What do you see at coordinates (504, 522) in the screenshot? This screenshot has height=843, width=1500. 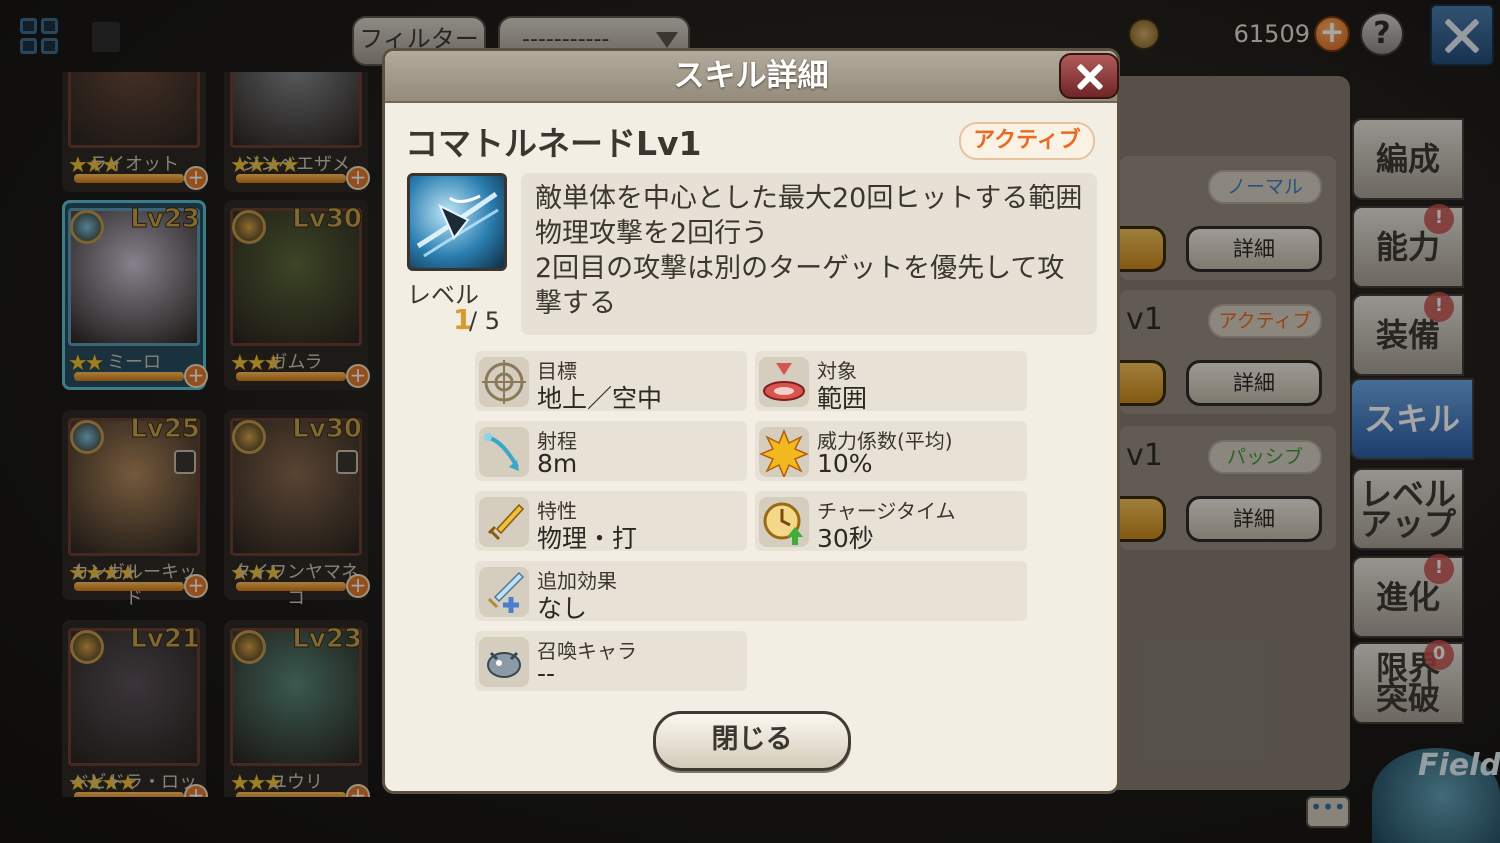 I see `sword-icon` at bounding box center [504, 522].